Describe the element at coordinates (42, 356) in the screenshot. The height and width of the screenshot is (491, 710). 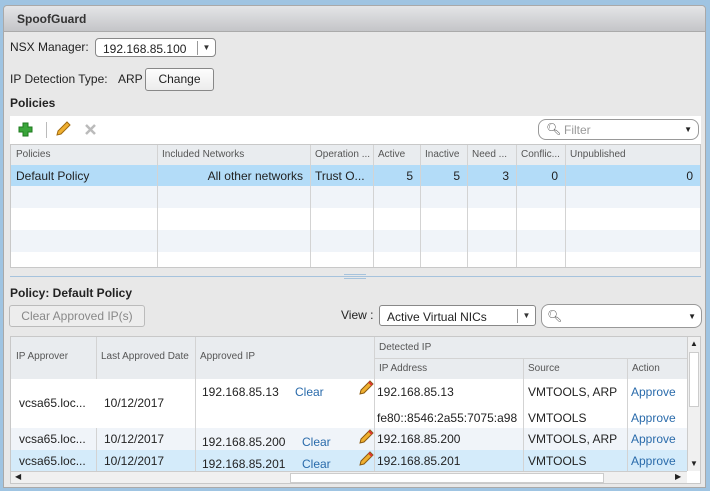
I see `column-header-ip-approver: IP Approver` at that location.